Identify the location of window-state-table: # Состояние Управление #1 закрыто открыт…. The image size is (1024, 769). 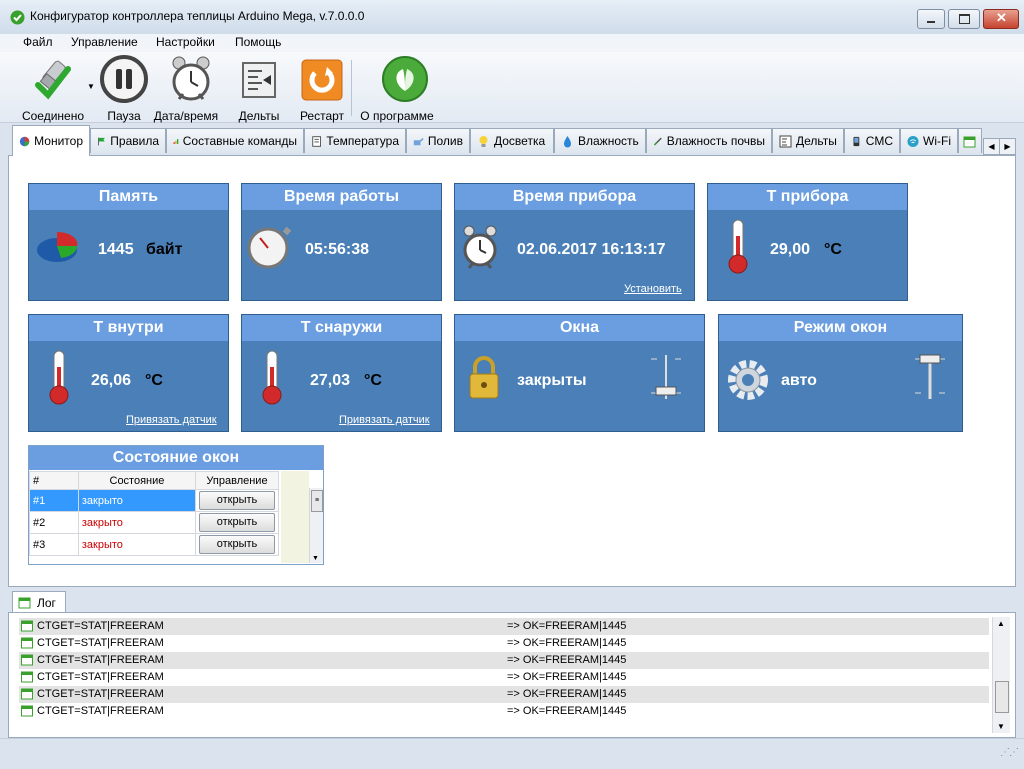
(154, 513).